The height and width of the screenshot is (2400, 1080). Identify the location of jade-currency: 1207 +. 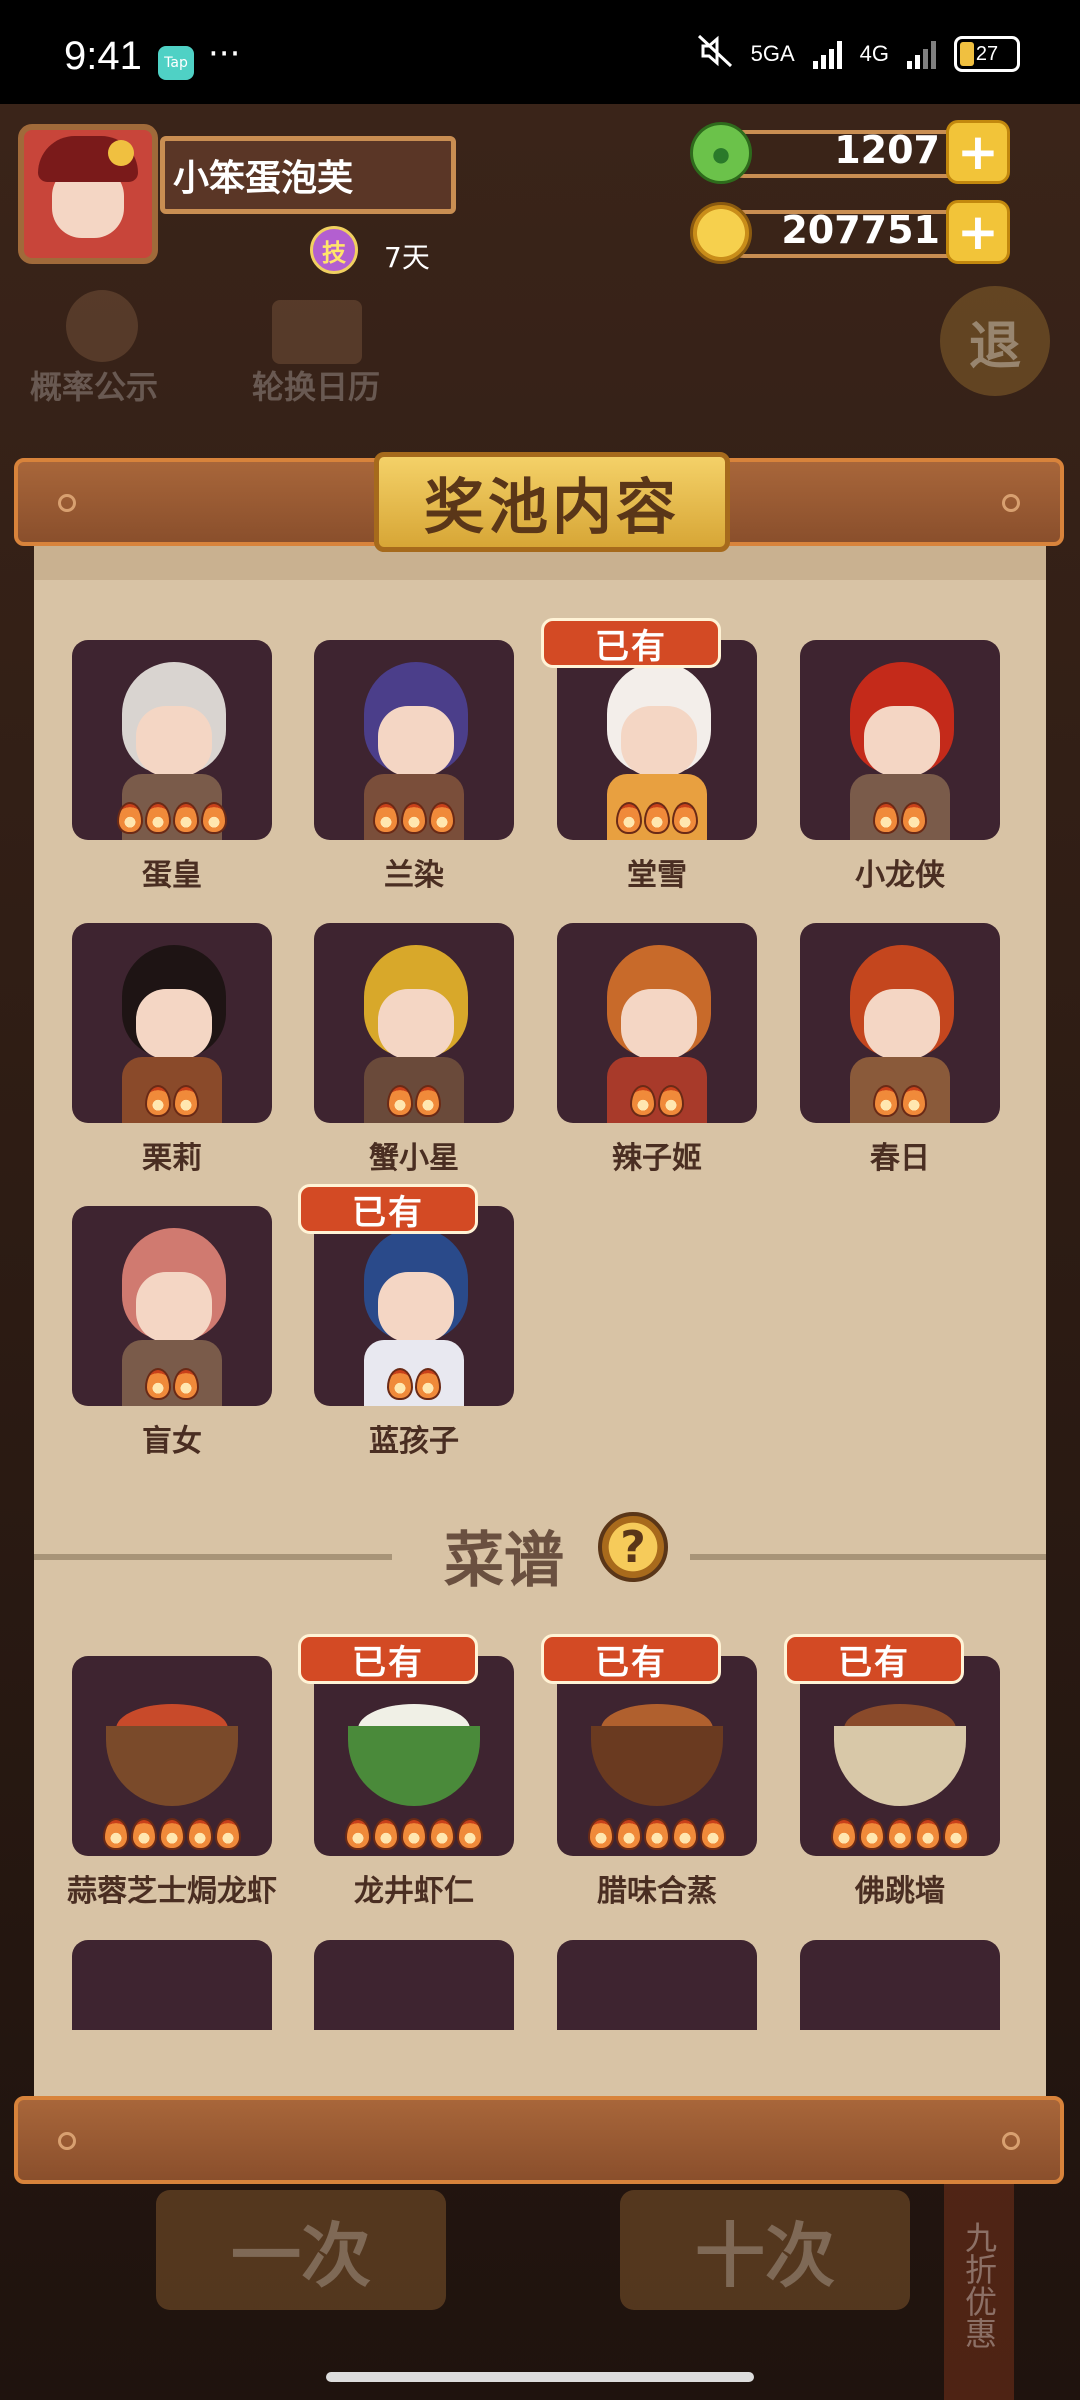
(850, 152).